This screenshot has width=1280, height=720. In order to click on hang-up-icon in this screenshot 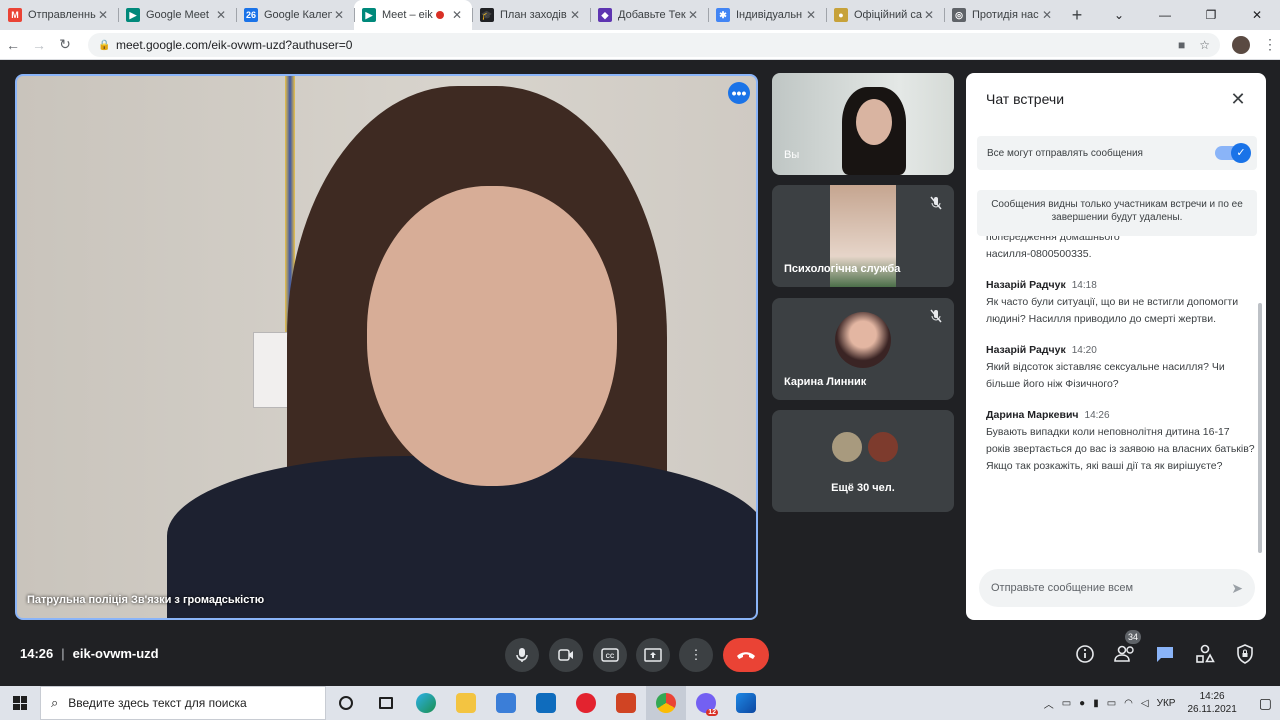, I will do `click(746, 655)`.